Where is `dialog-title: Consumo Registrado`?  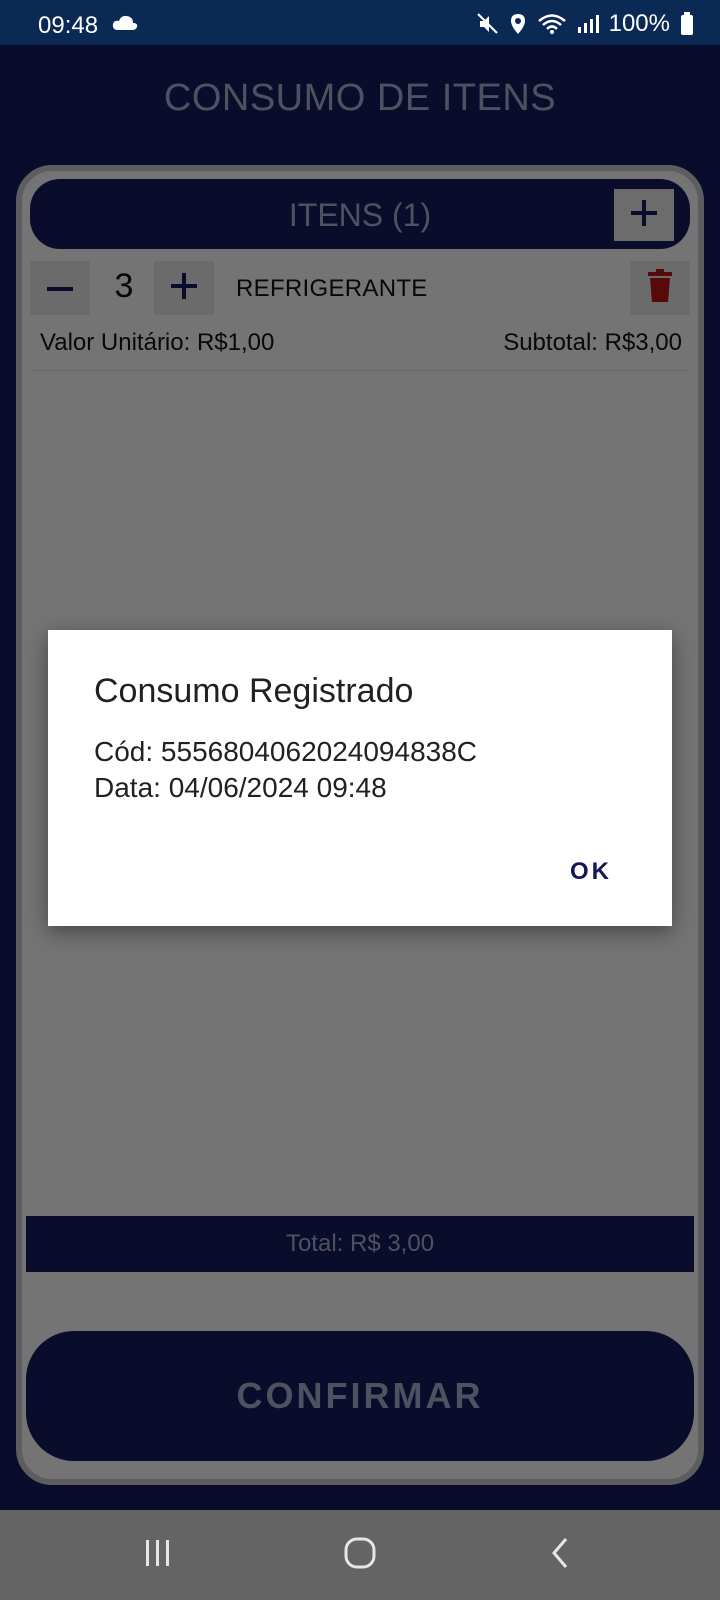 dialog-title: Consumo Registrado is located at coordinates (254, 691).